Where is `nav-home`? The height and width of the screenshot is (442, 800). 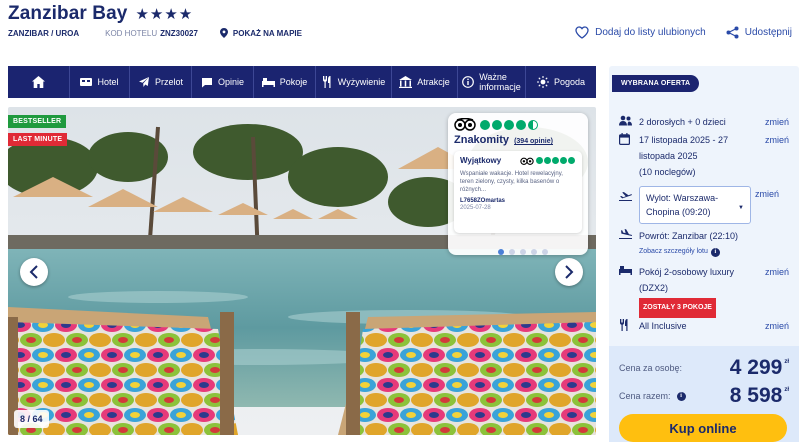 nav-home is located at coordinates (39, 82).